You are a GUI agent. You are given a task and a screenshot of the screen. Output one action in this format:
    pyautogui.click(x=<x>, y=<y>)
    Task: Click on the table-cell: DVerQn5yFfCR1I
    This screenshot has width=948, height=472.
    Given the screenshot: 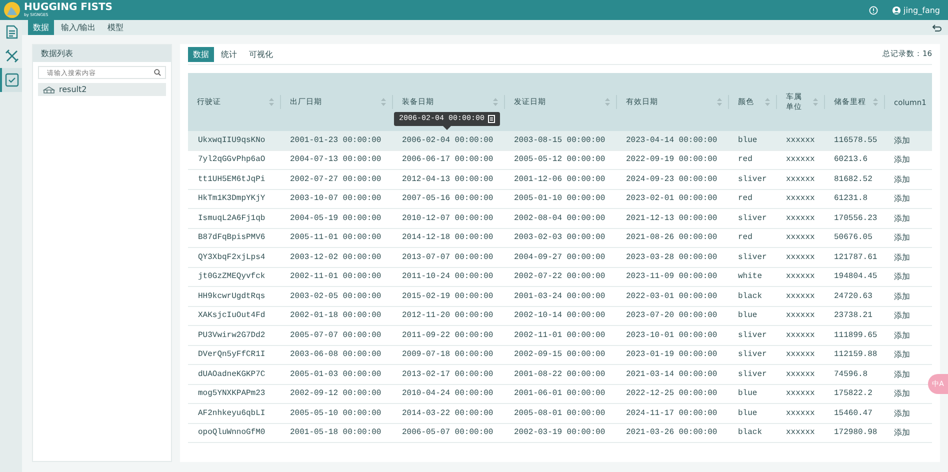 What is the action you would take?
    pyautogui.click(x=234, y=354)
    